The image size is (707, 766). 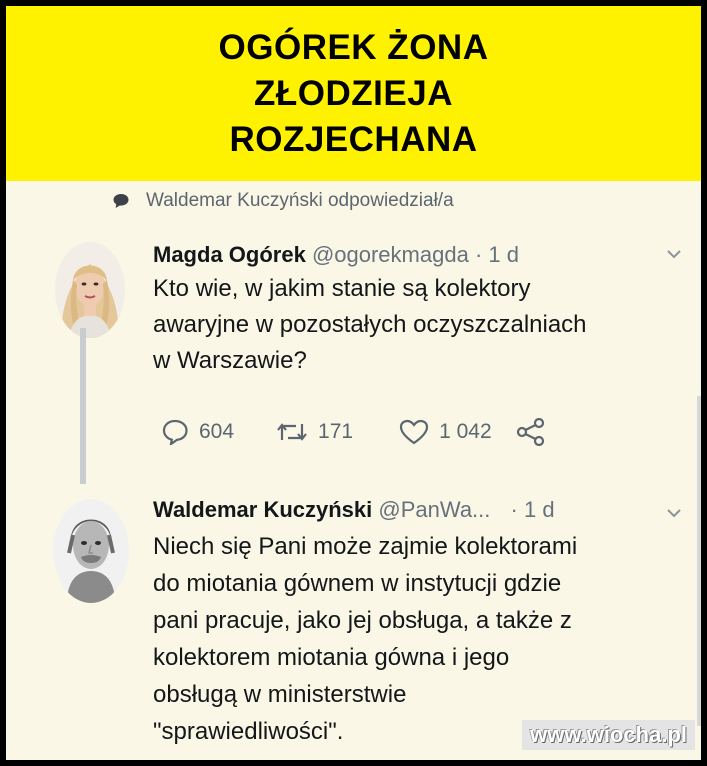 What do you see at coordinates (353, 139) in the screenshot?
I see `caption-line-3: ROZJECHANA` at bounding box center [353, 139].